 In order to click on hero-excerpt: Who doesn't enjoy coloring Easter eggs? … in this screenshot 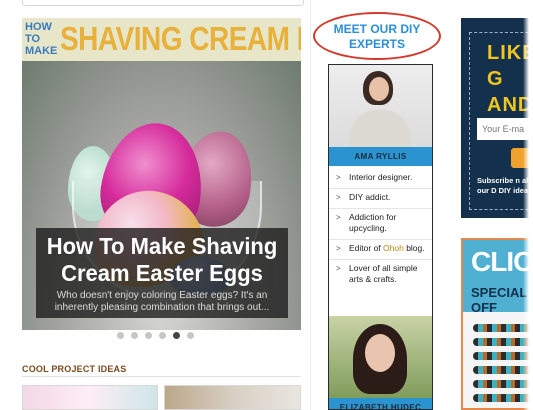, I will do `click(162, 301)`.